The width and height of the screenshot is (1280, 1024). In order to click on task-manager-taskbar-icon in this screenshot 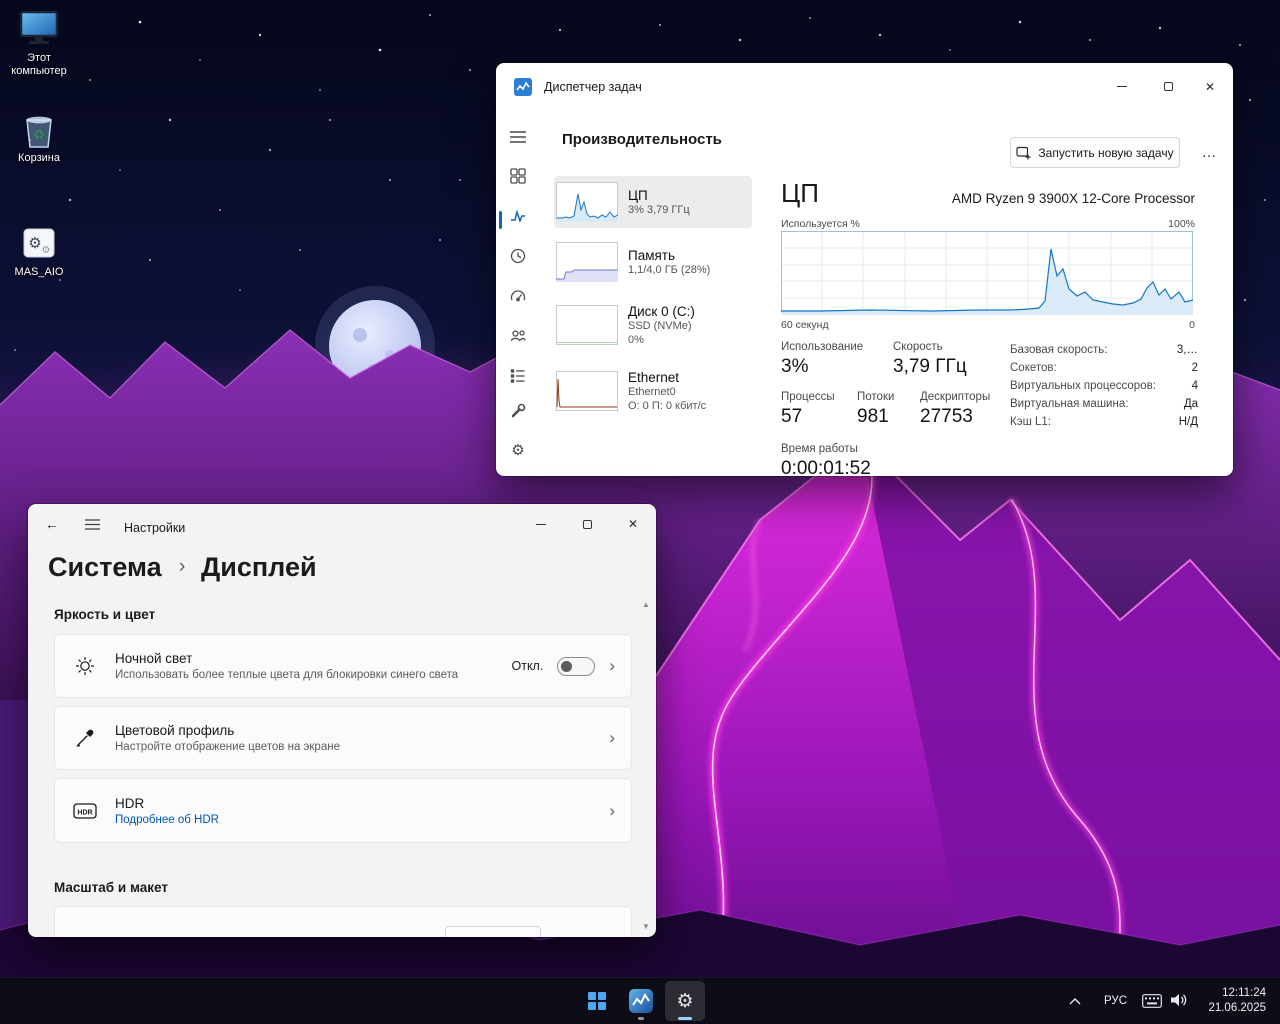, I will do `click(641, 1001)`.